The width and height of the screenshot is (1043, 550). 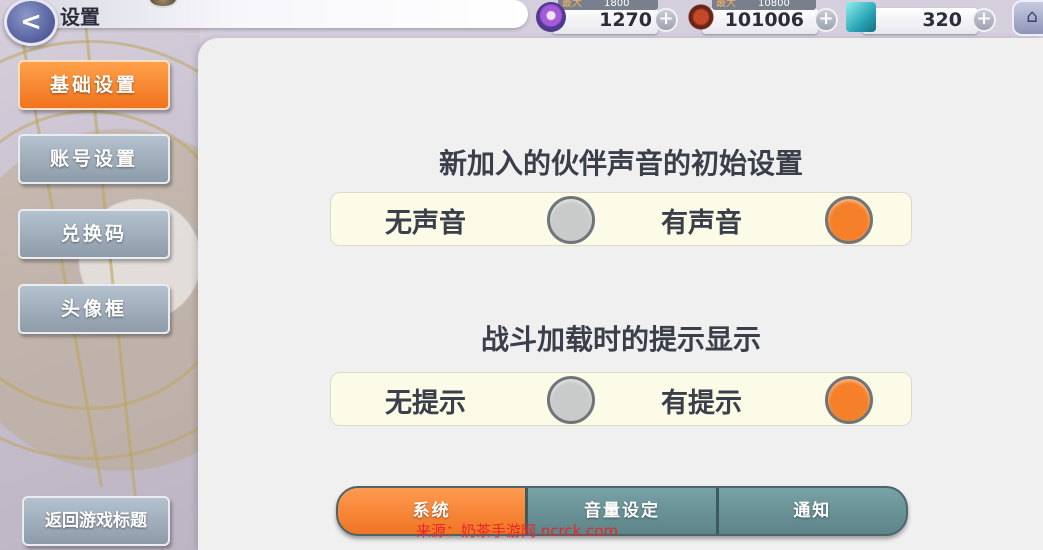 I want to click on home-button: ⌂, so click(x=1027, y=18).